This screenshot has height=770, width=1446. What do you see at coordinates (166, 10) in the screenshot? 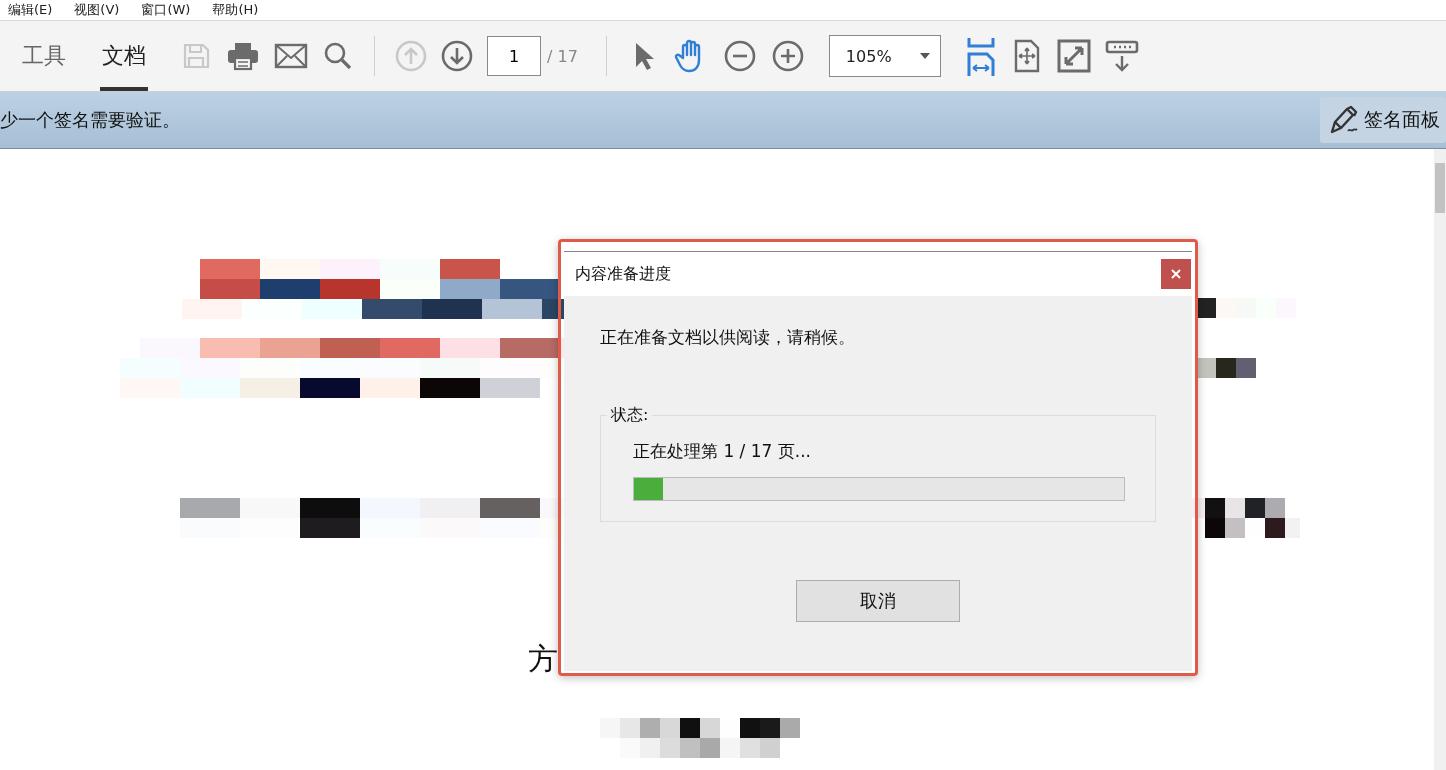
I see `menu-item: 窗口(W)` at bounding box center [166, 10].